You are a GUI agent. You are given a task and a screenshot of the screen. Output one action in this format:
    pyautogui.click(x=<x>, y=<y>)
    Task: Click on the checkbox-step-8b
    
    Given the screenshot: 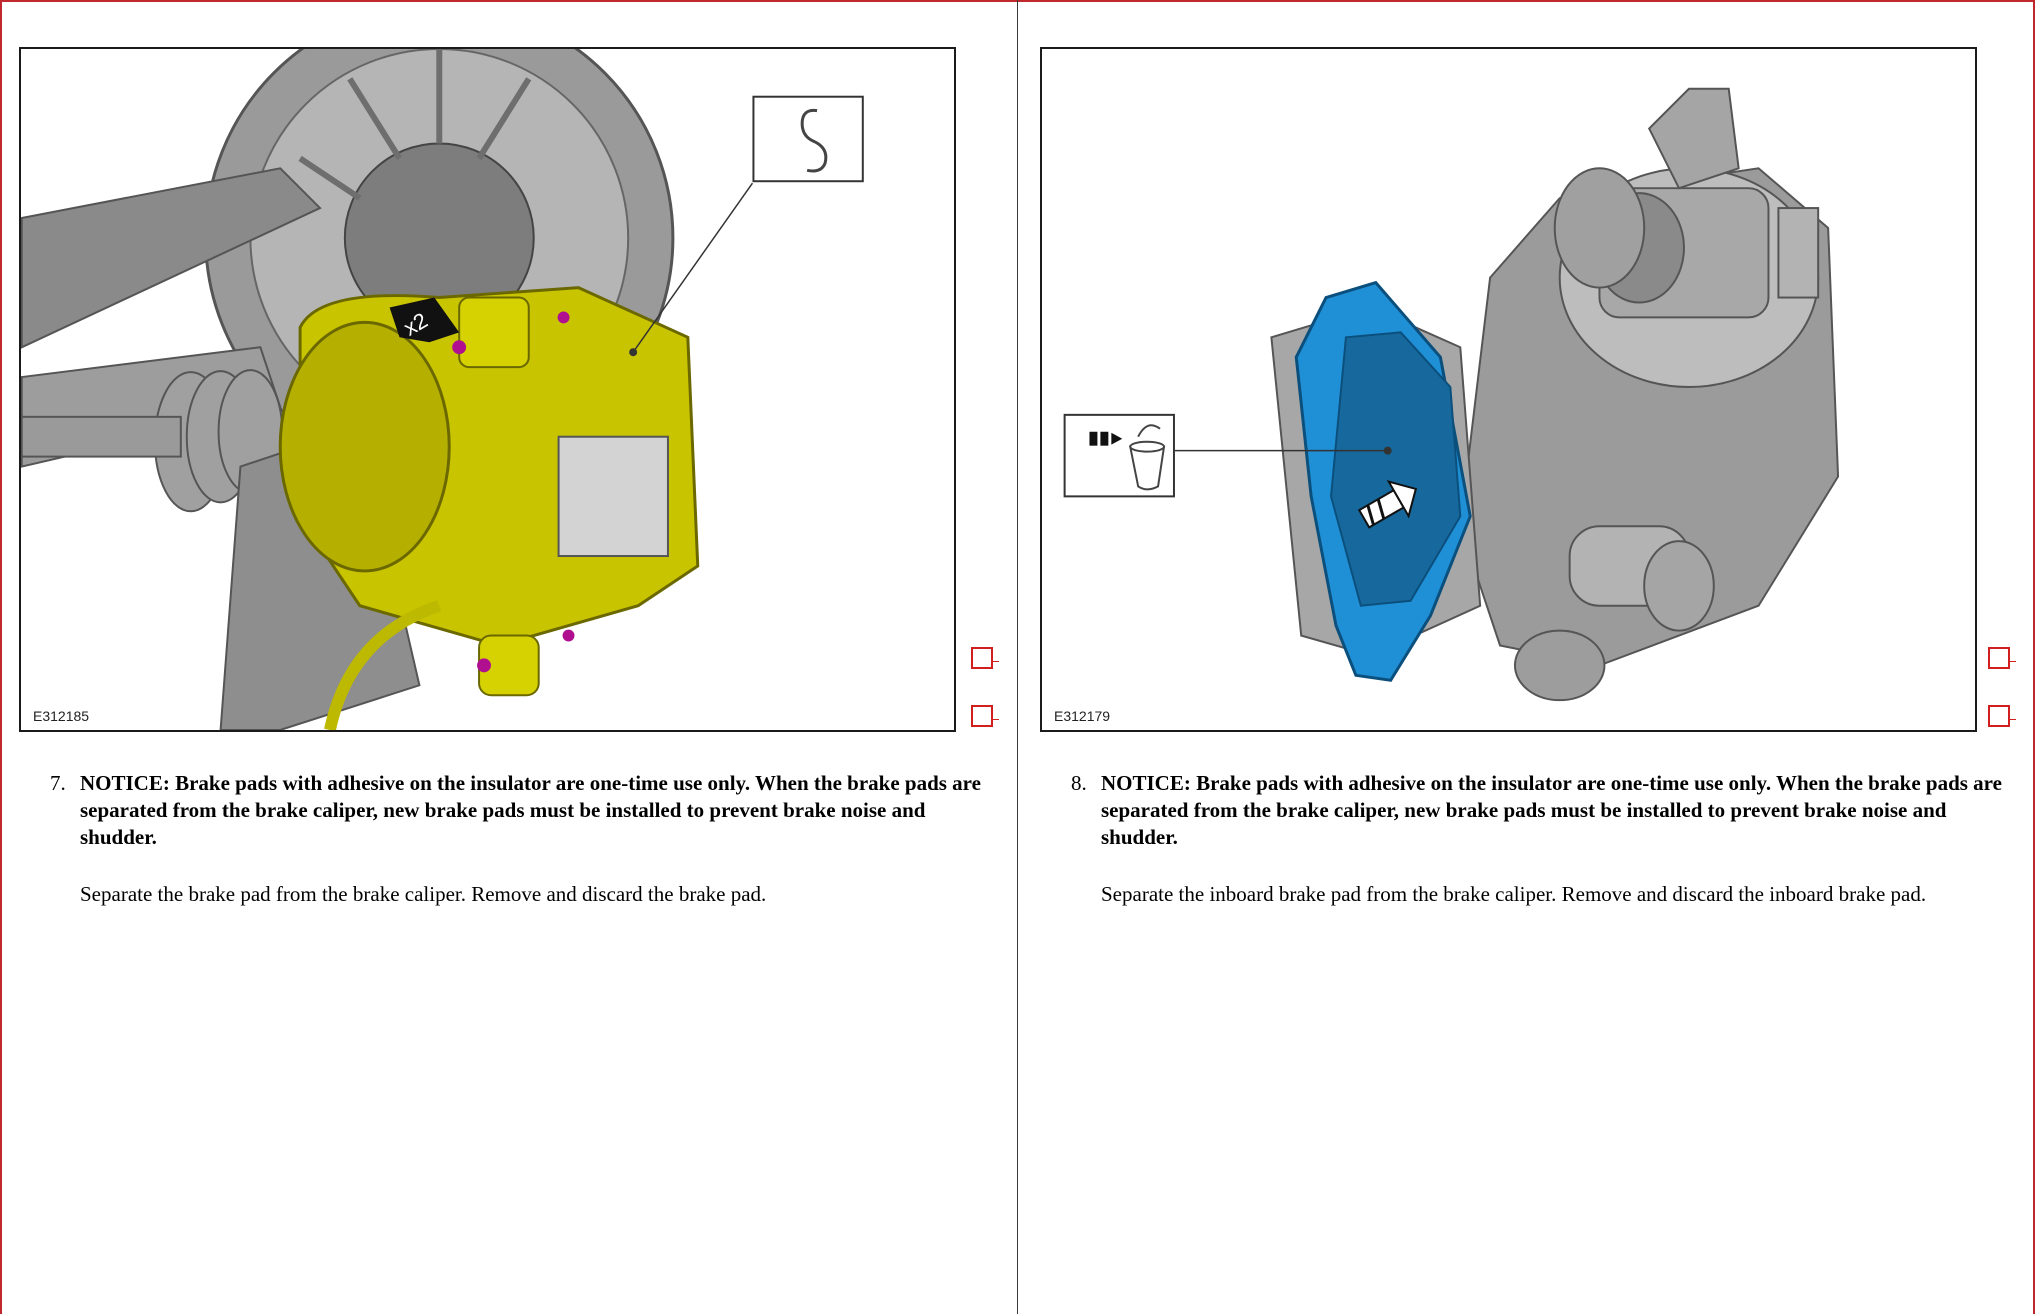 What is the action you would take?
    pyautogui.click(x=2002, y=716)
    